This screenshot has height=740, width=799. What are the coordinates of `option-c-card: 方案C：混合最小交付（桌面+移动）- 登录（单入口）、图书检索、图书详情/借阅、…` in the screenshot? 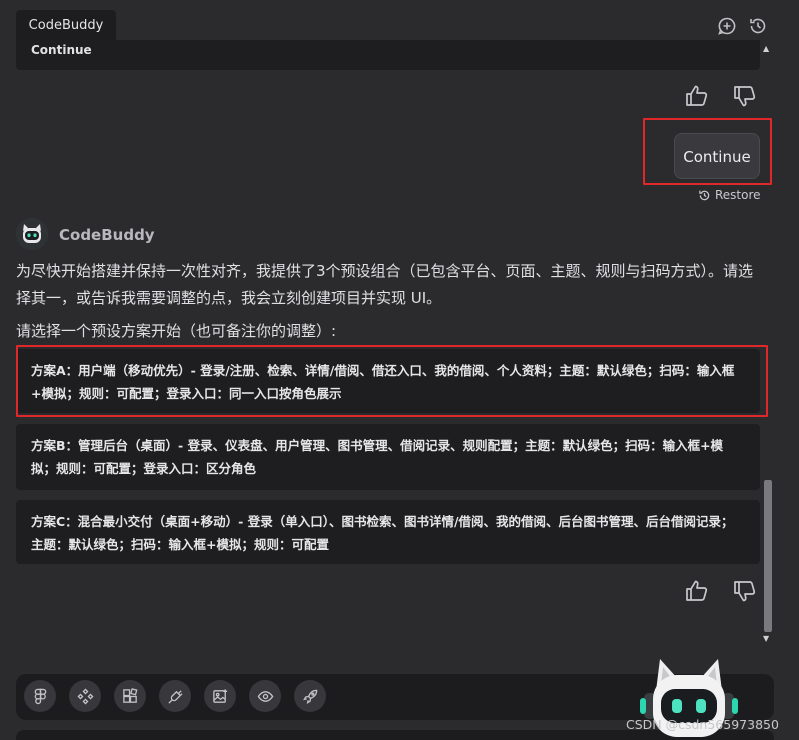 It's located at (388, 532).